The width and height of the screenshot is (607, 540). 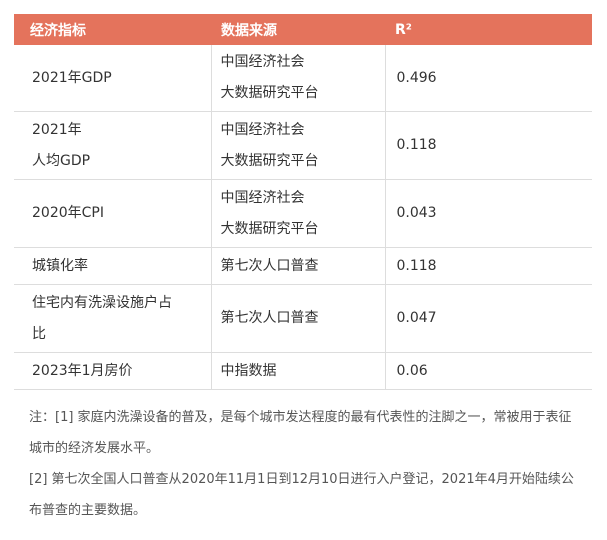 I want to click on cell-source: 中指数据, so click(x=298, y=371).